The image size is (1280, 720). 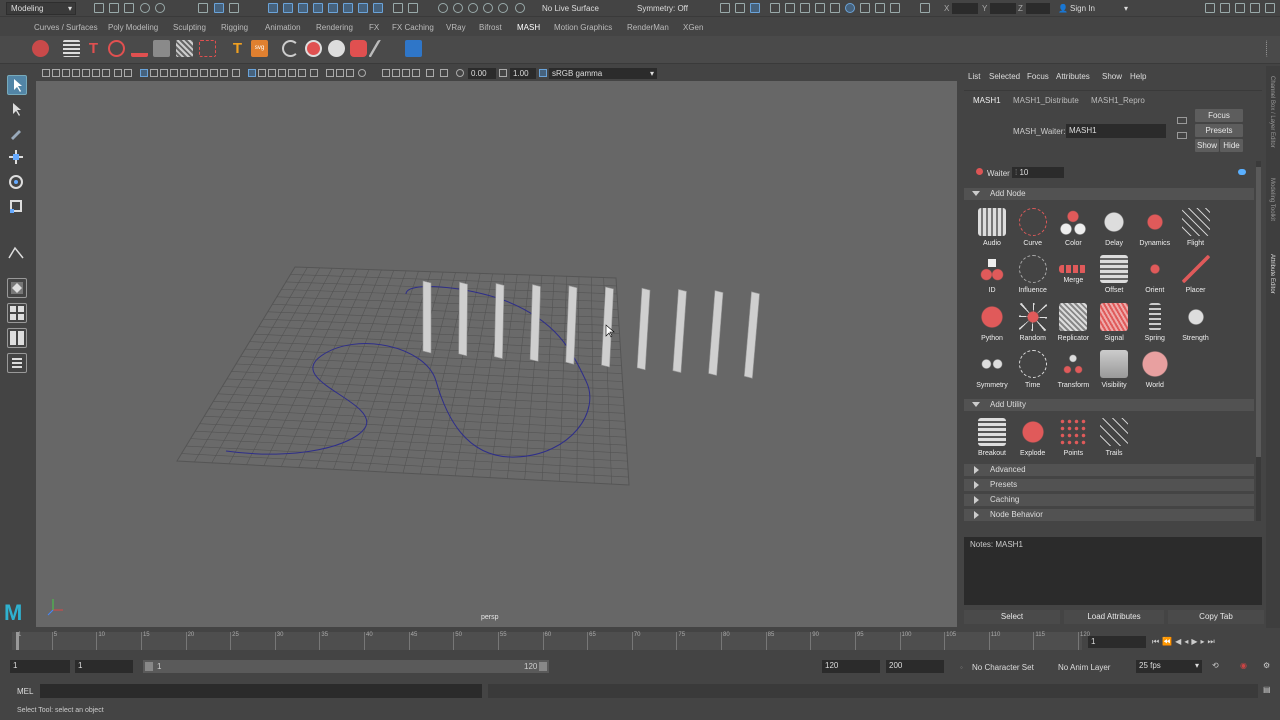 What do you see at coordinates (482, 73) in the screenshot?
I see `exposure-field: 0.00` at bounding box center [482, 73].